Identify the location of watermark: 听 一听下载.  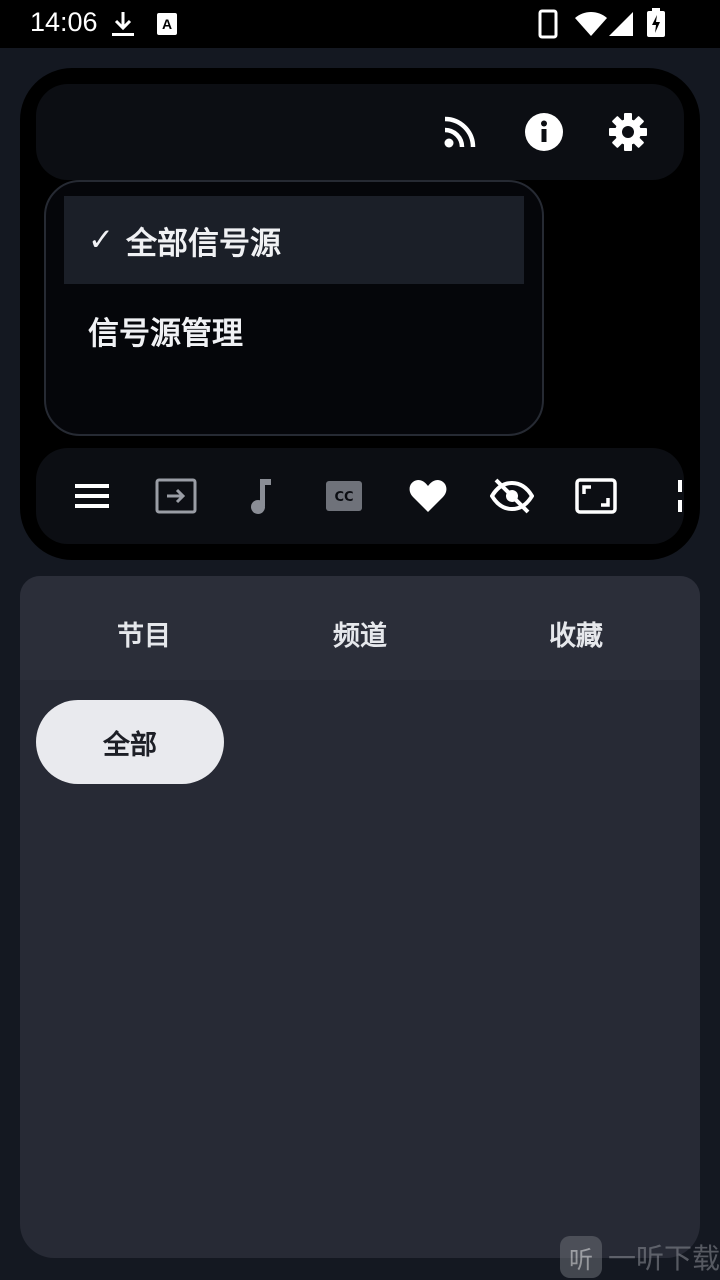
(640, 1257).